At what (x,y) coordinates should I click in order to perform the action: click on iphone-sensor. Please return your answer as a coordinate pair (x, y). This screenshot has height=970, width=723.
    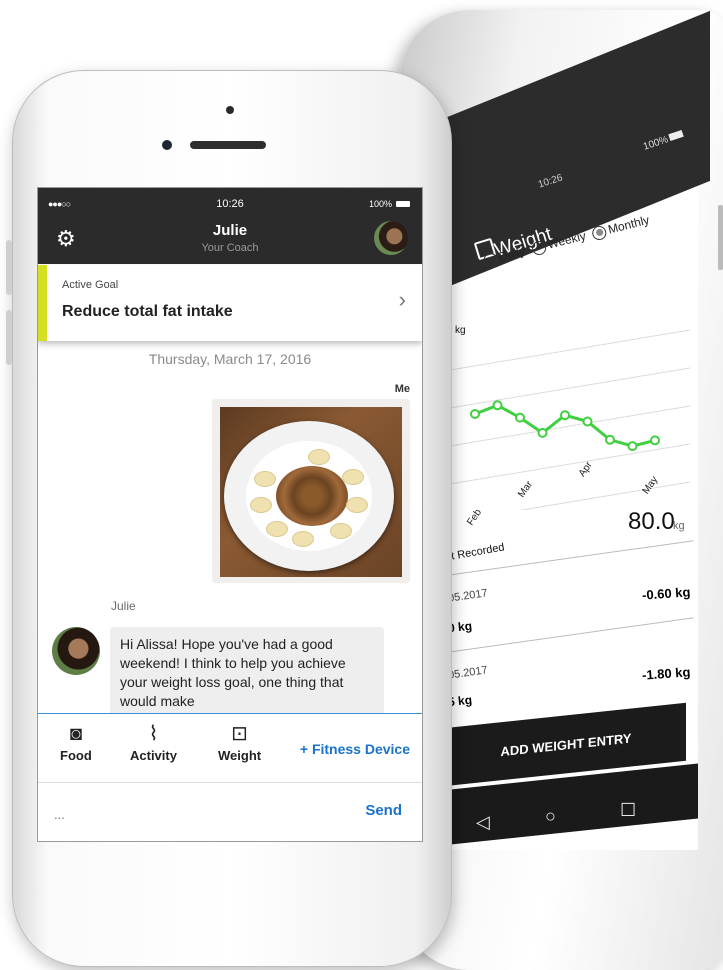
    Looking at the image, I should click on (230, 110).